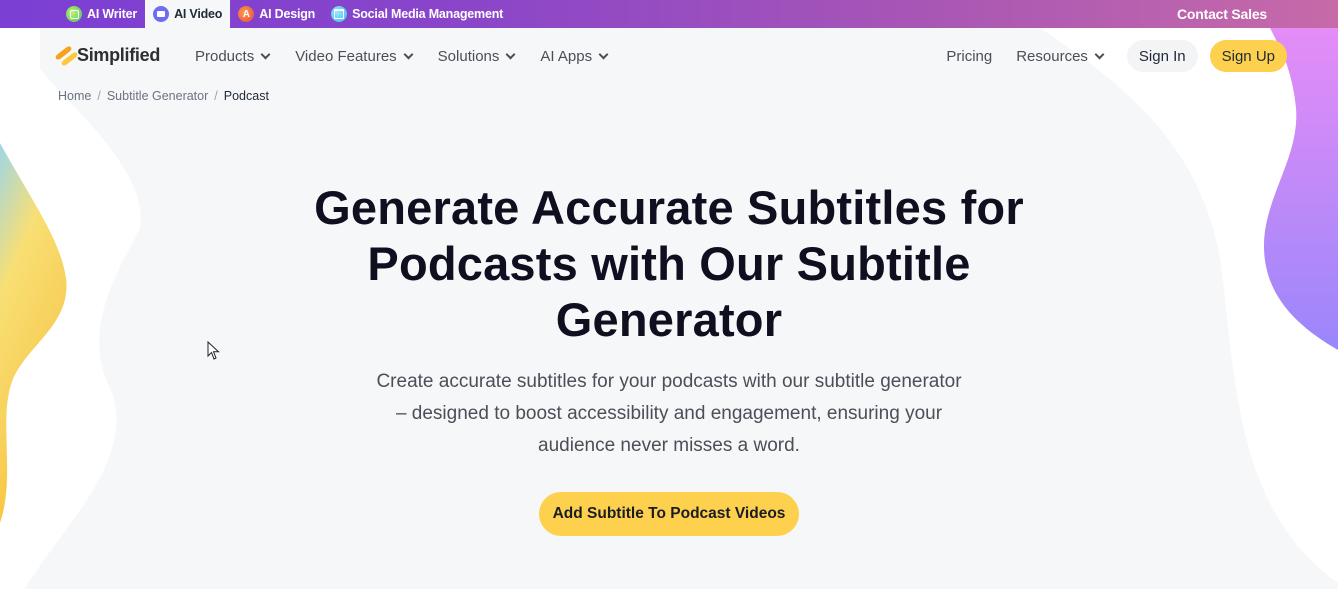 The width and height of the screenshot is (1338, 589). What do you see at coordinates (213, 350) in the screenshot?
I see `mouse-cursor-icon` at bounding box center [213, 350].